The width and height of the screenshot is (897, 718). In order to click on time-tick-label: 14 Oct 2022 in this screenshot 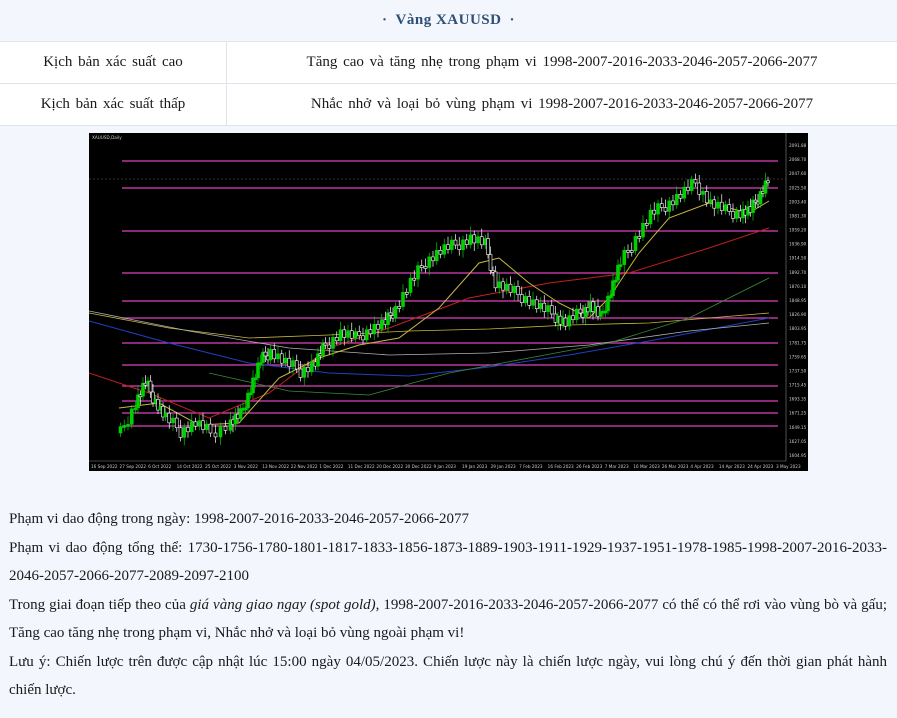, I will do `click(190, 466)`.